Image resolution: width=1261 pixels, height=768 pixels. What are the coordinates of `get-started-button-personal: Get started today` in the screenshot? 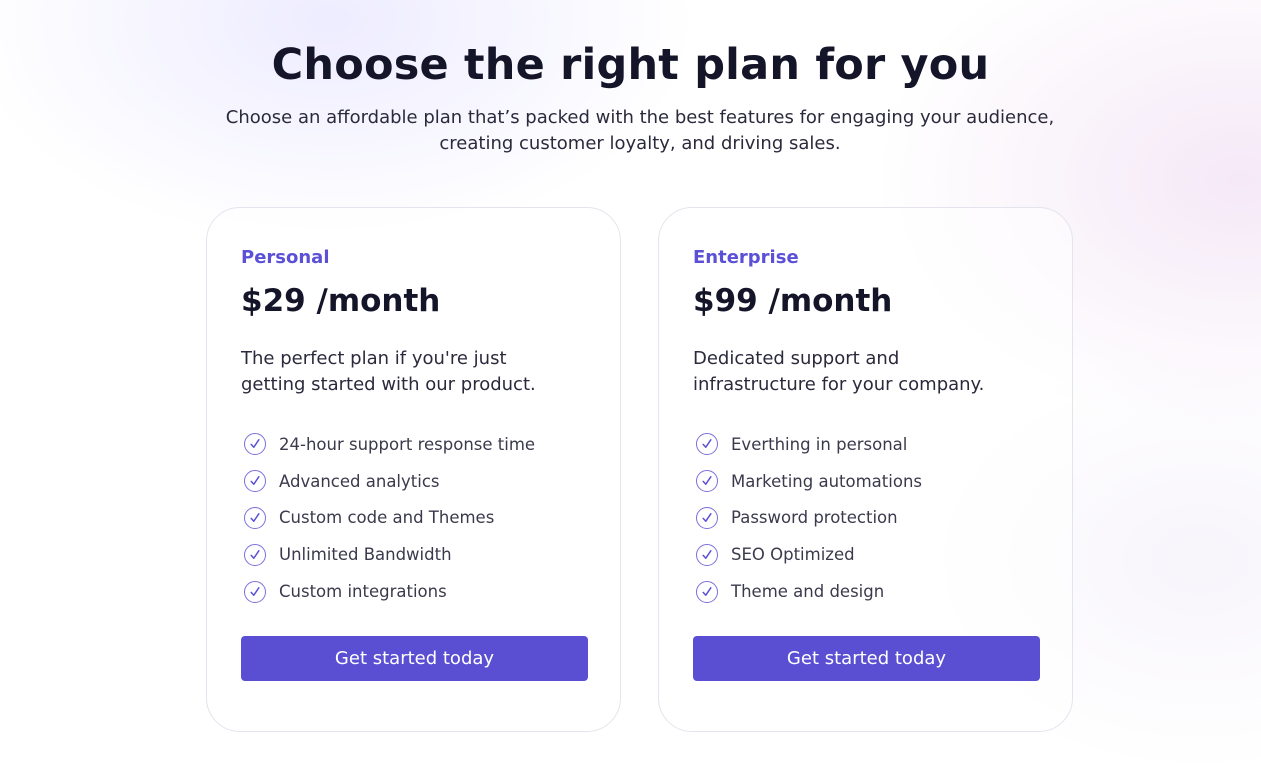 It's located at (414, 658).